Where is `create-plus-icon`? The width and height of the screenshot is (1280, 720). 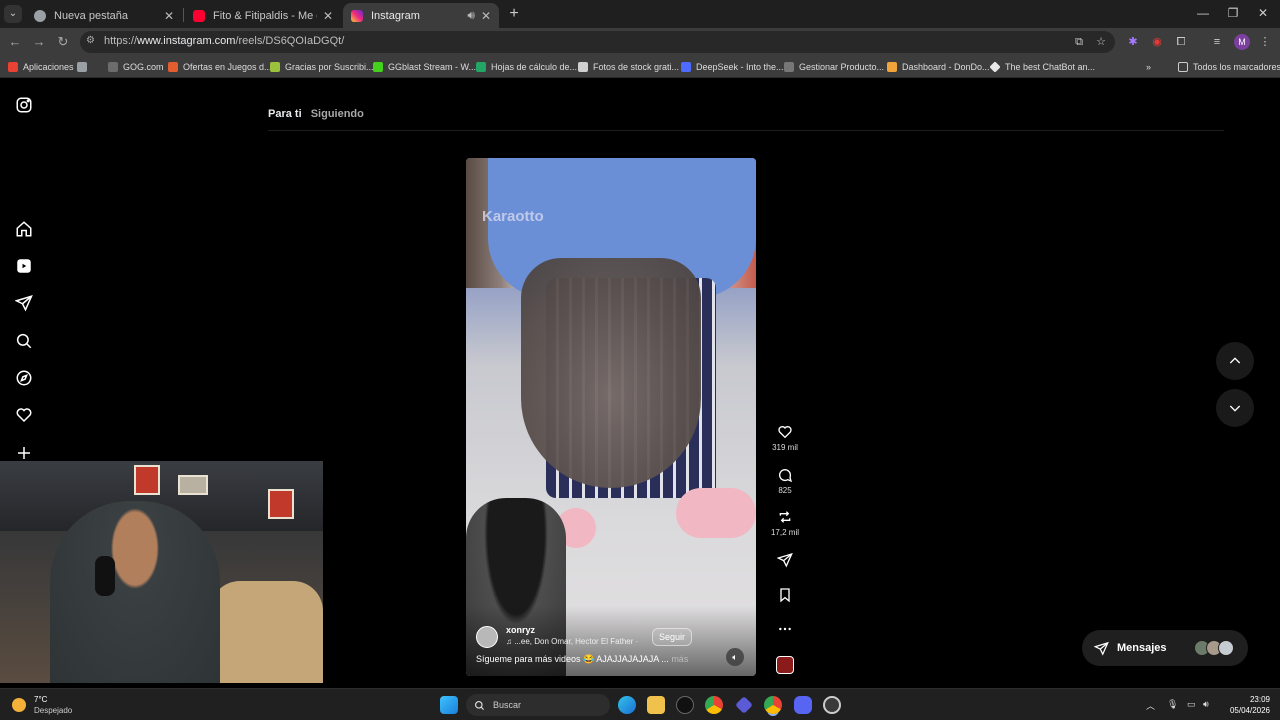
create-plus-icon is located at coordinates (24, 453).